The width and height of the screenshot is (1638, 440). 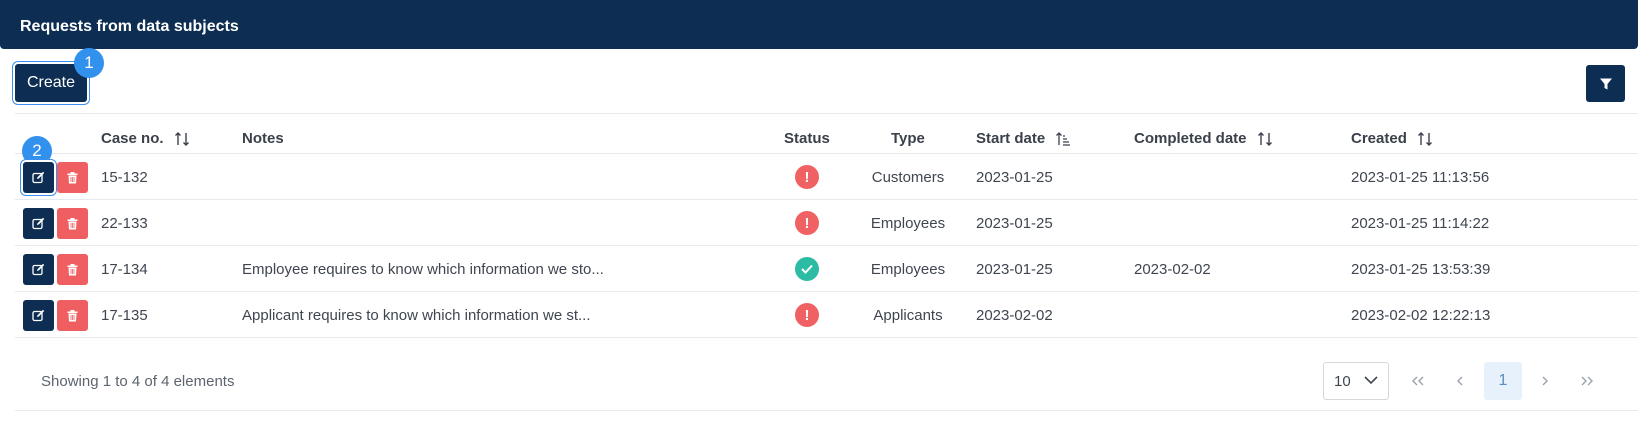 I want to click on page-title: Requests from data subjects, so click(x=129, y=26).